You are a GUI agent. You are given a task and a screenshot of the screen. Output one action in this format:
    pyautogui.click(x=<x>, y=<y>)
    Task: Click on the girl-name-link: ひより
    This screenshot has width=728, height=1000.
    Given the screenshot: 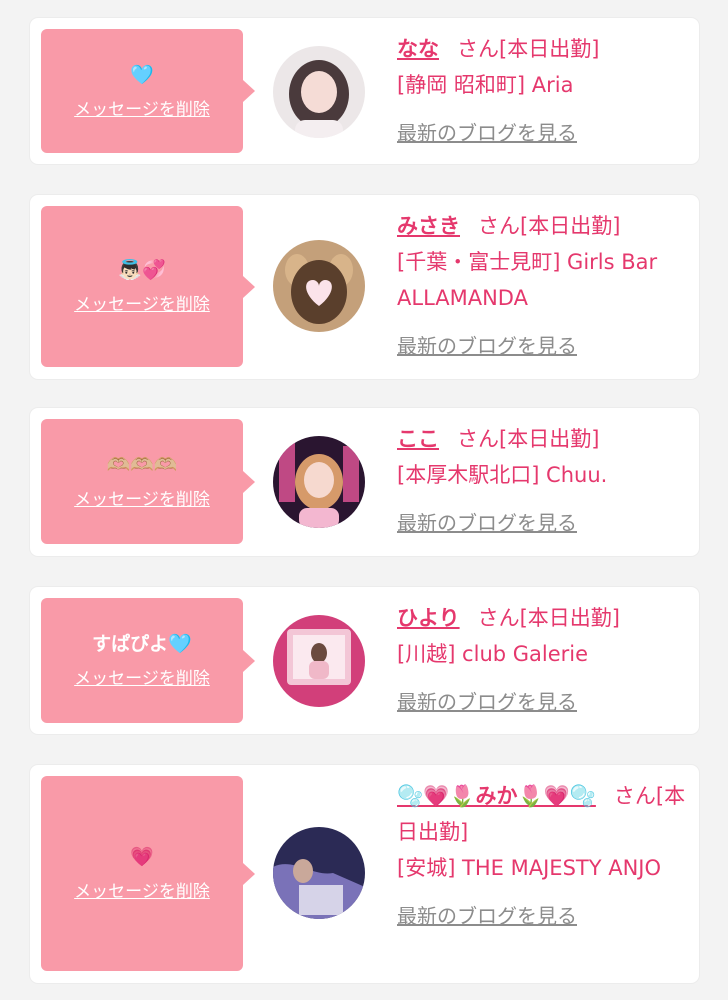 What is the action you would take?
    pyautogui.click(x=428, y=618)
    